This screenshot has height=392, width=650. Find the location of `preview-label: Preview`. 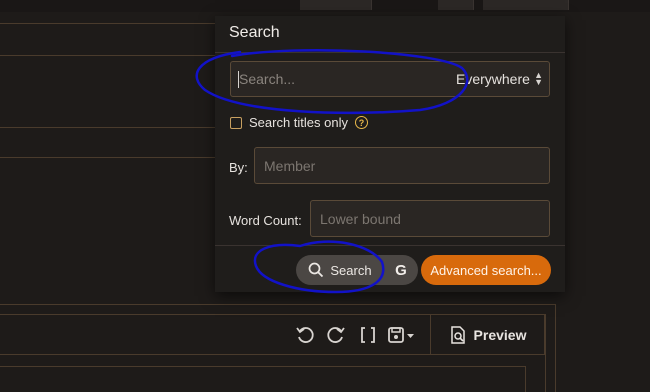

preview-label: Preview is located at coordinates (500, 334).